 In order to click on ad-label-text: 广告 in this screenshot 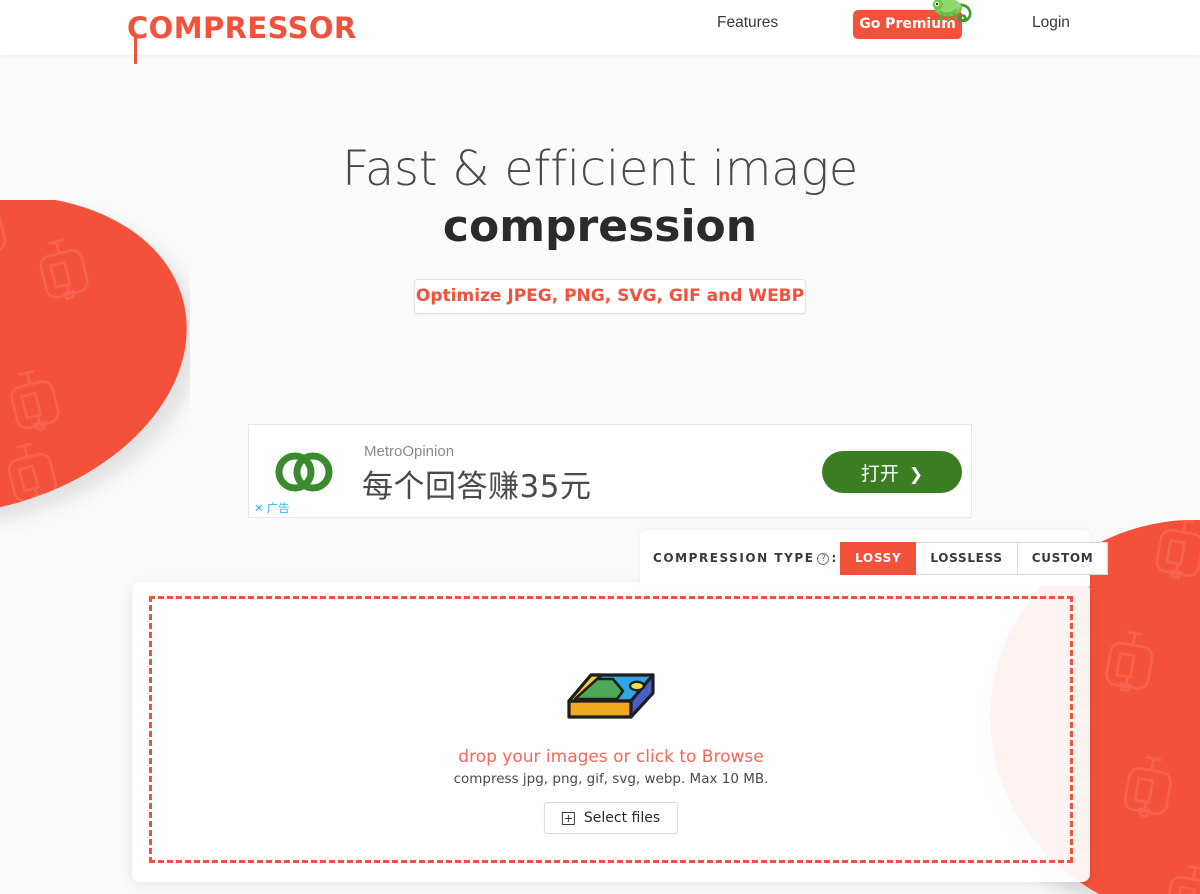, I will do `click(278, 508)`.